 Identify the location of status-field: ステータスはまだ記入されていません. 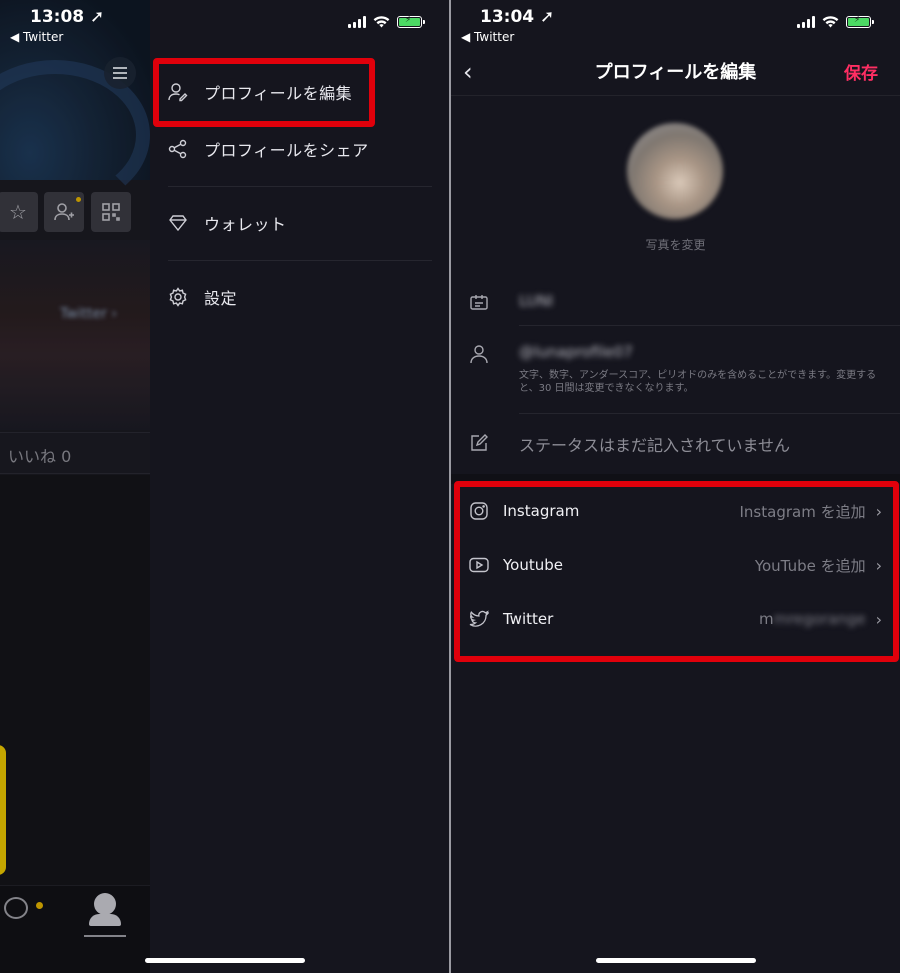
(675, 446).